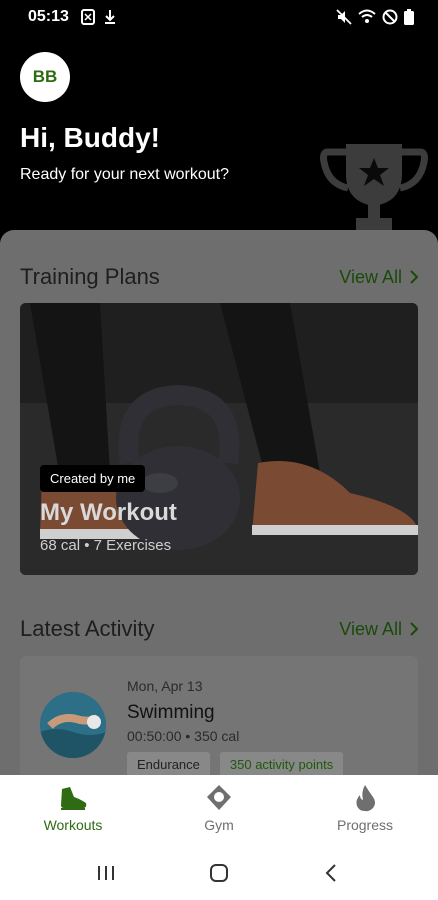 The width and height of the screenshot is (438, 900). I want to click on flame-icon, so click(365, 798).